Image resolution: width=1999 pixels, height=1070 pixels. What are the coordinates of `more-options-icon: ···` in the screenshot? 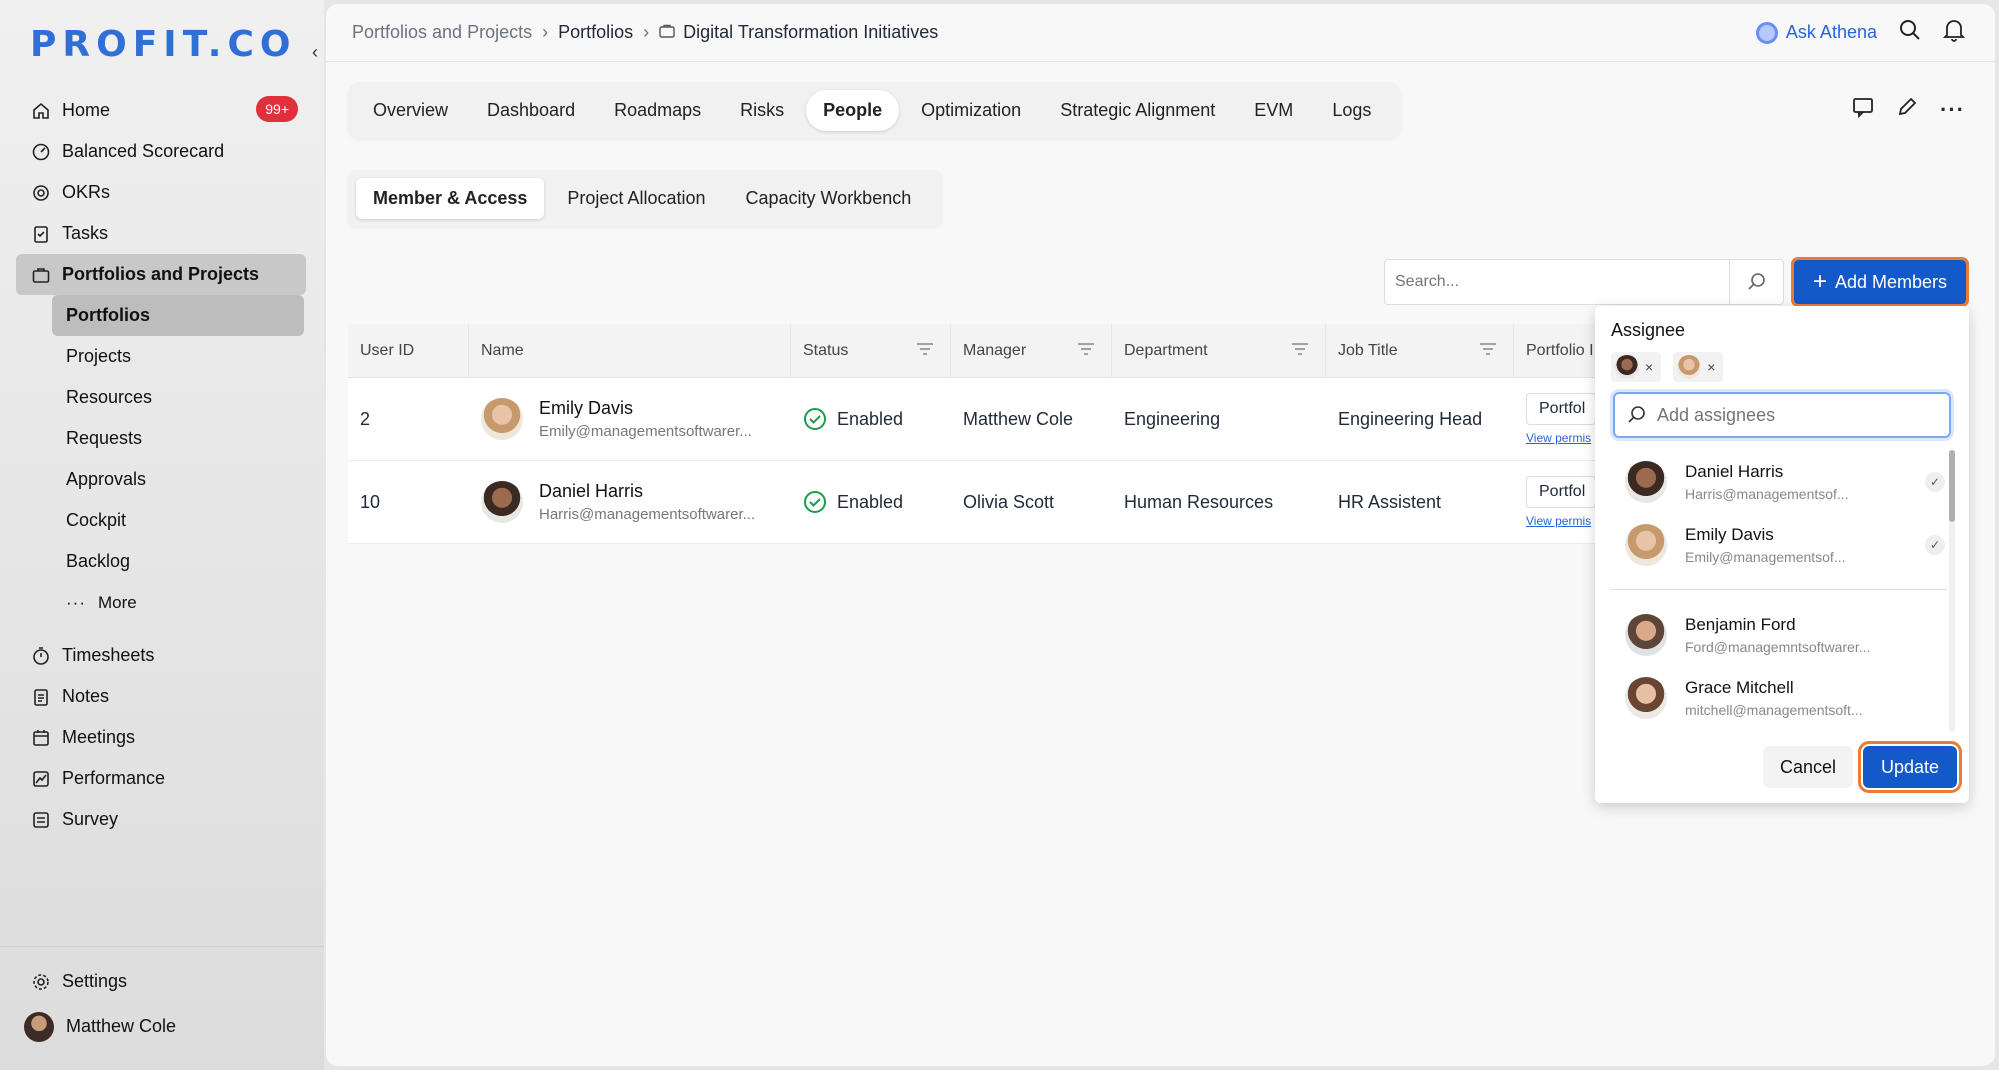 It's located at (1952, 110).